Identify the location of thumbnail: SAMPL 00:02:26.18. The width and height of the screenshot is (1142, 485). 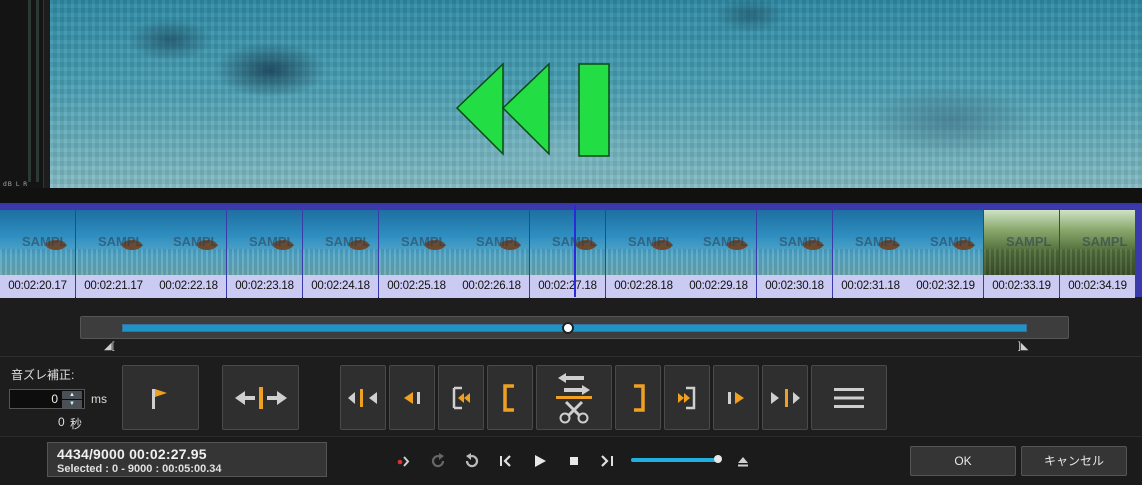
(491, 254).